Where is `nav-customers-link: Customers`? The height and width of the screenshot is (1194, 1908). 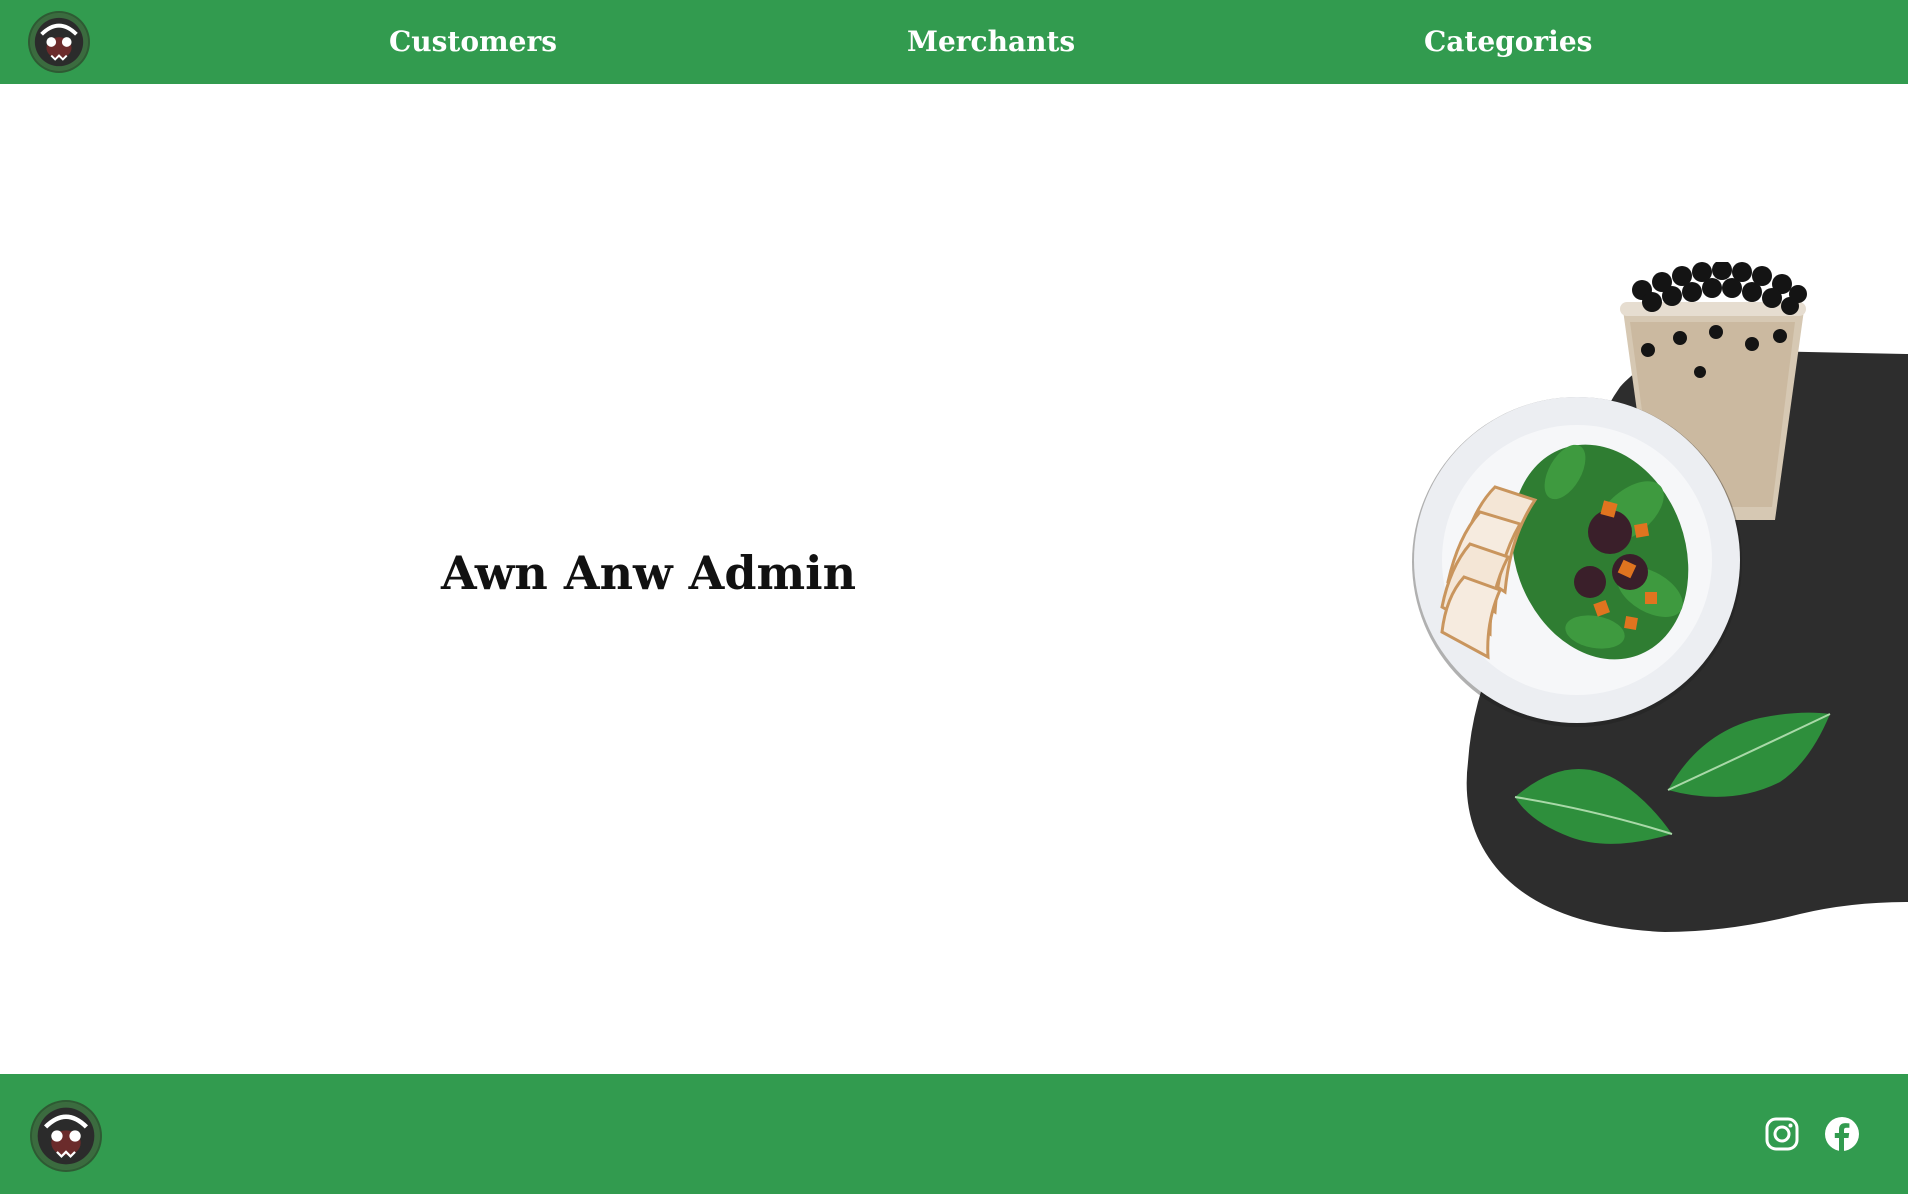 nav-customers-link: Customers is located at coordinates (473, 42).